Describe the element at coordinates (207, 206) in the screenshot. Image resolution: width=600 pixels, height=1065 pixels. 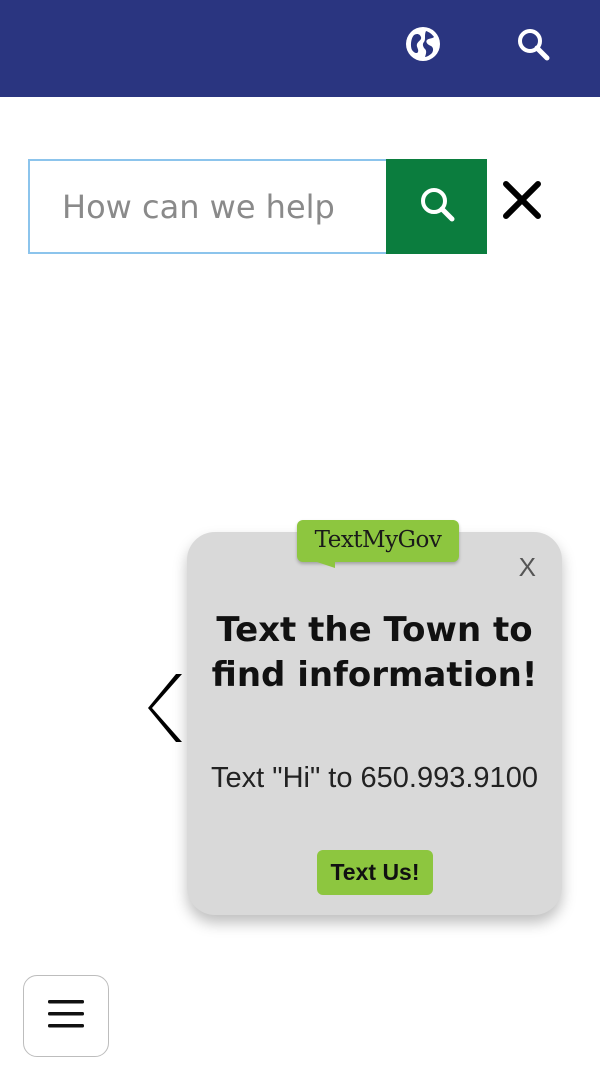
I see `search-input` at that location.